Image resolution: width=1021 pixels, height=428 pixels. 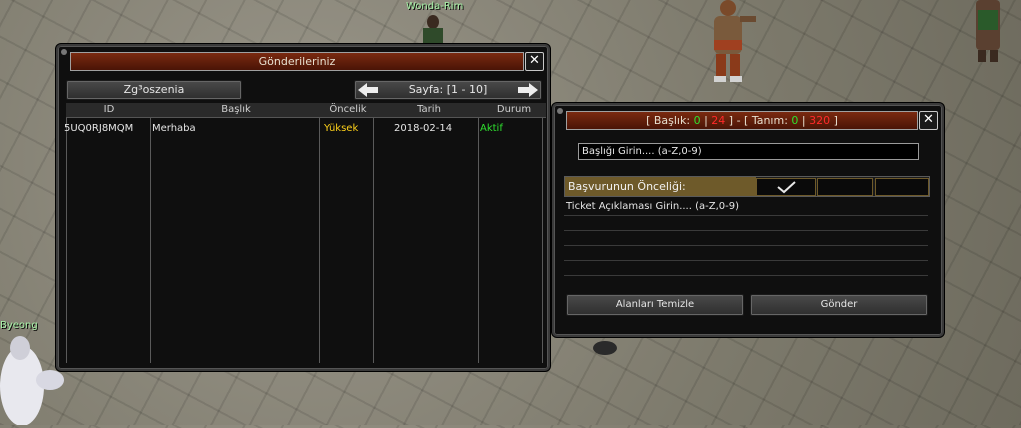 I want to click on description-field: Ticket Açıklaması Girin.... (a-Z,0-9), so click(x=746, y=242).